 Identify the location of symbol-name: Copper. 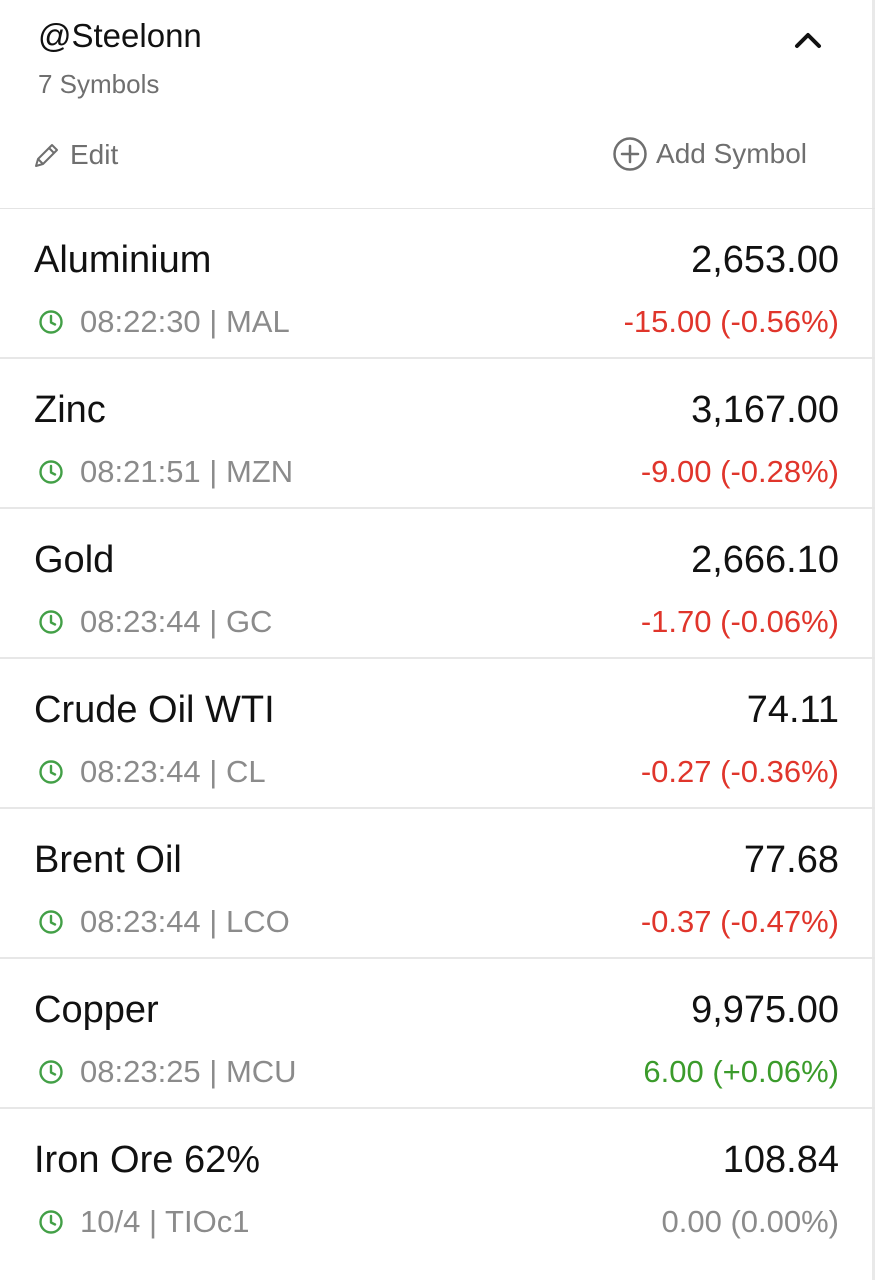
(96, 1010).